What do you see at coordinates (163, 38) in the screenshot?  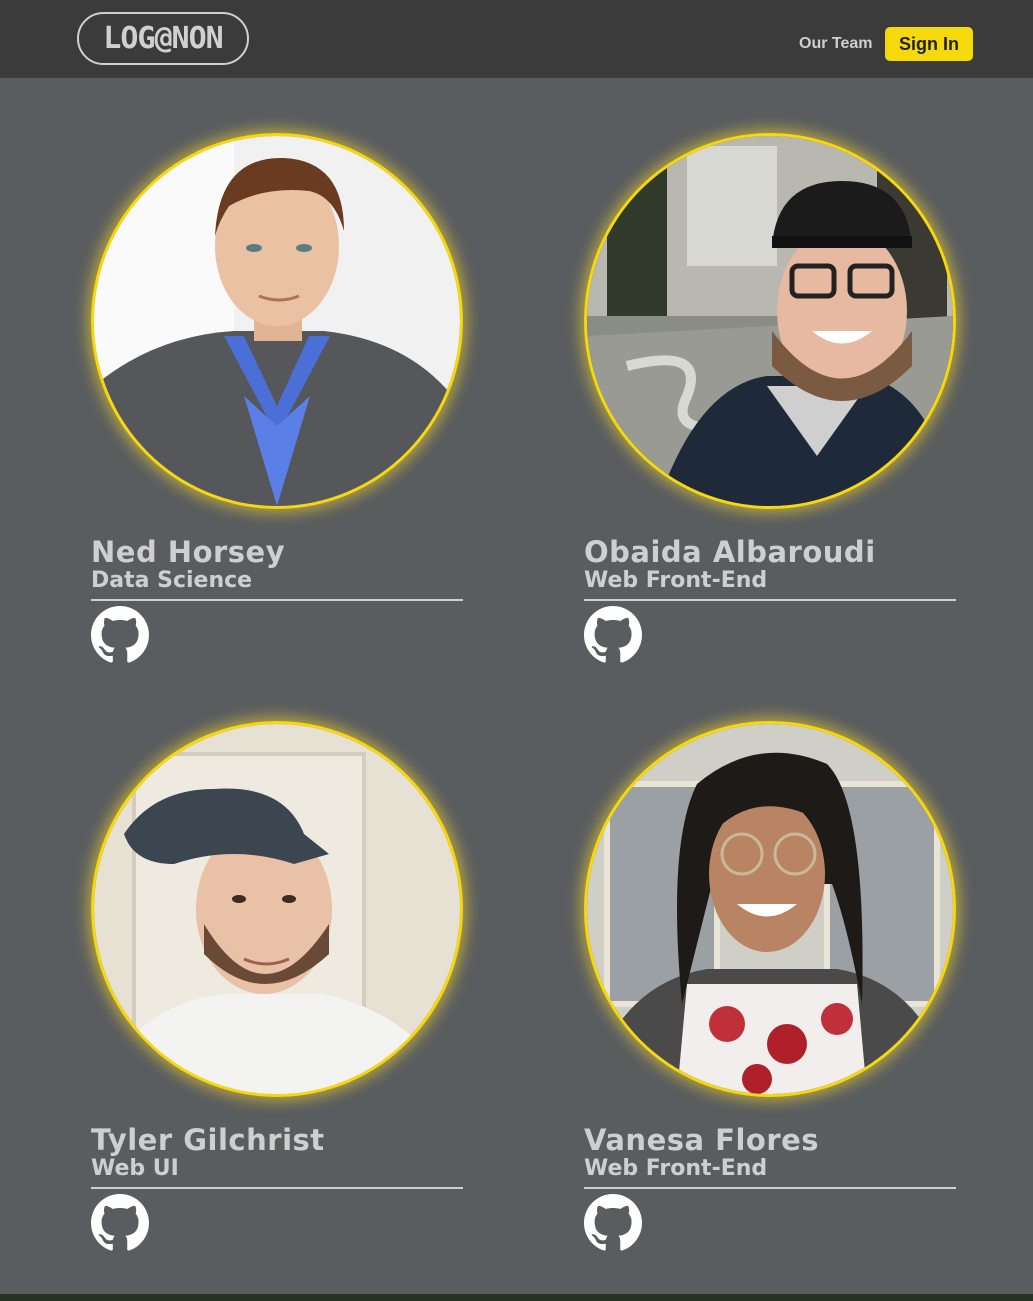 I see `logo: LOG@NON` at bounding box center [163, 38].